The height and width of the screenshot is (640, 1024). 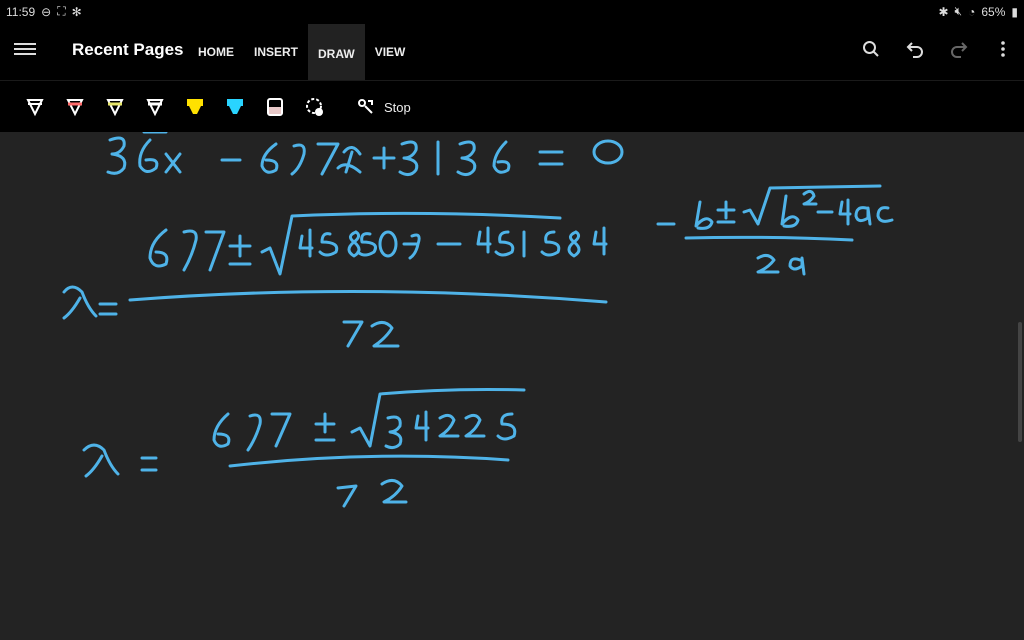 What do you see at coordinates (235, 107) in the screenshot?
I see `highlighter-cyan-icon` at bounding box center [235, 107].